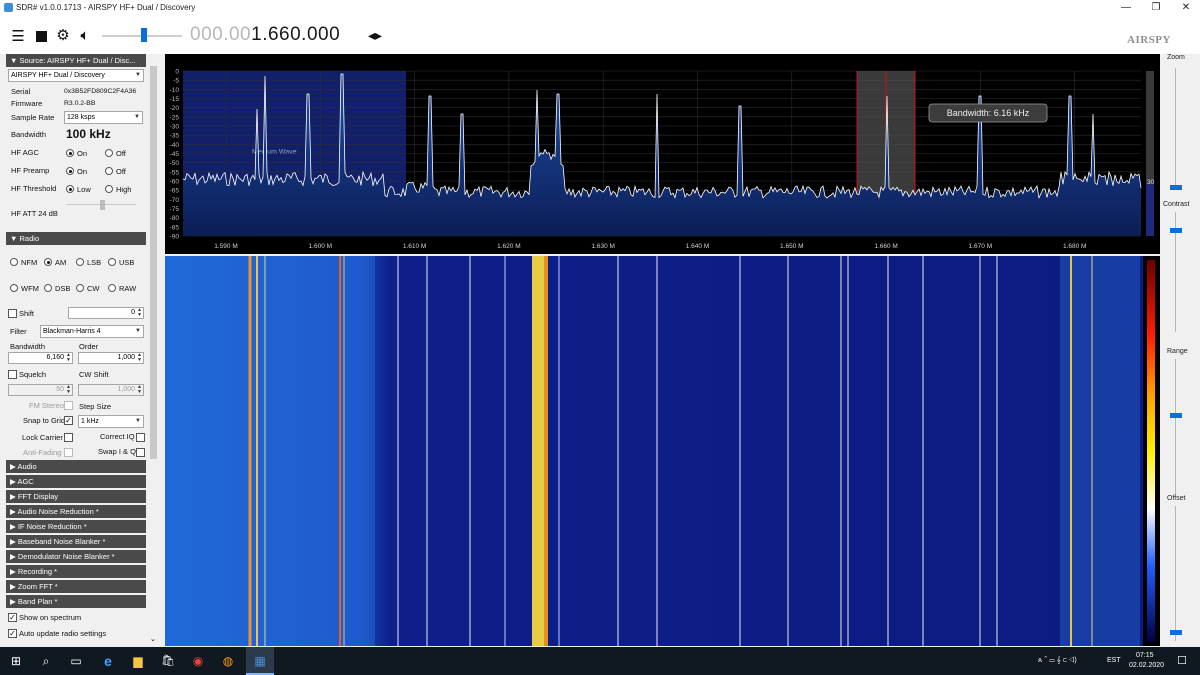 The image size is (1200, 675). Describe the element at coordinates (76, 586) in the screenshot. I see `section-header-9: ▶ Zoom FFT *` at that location.